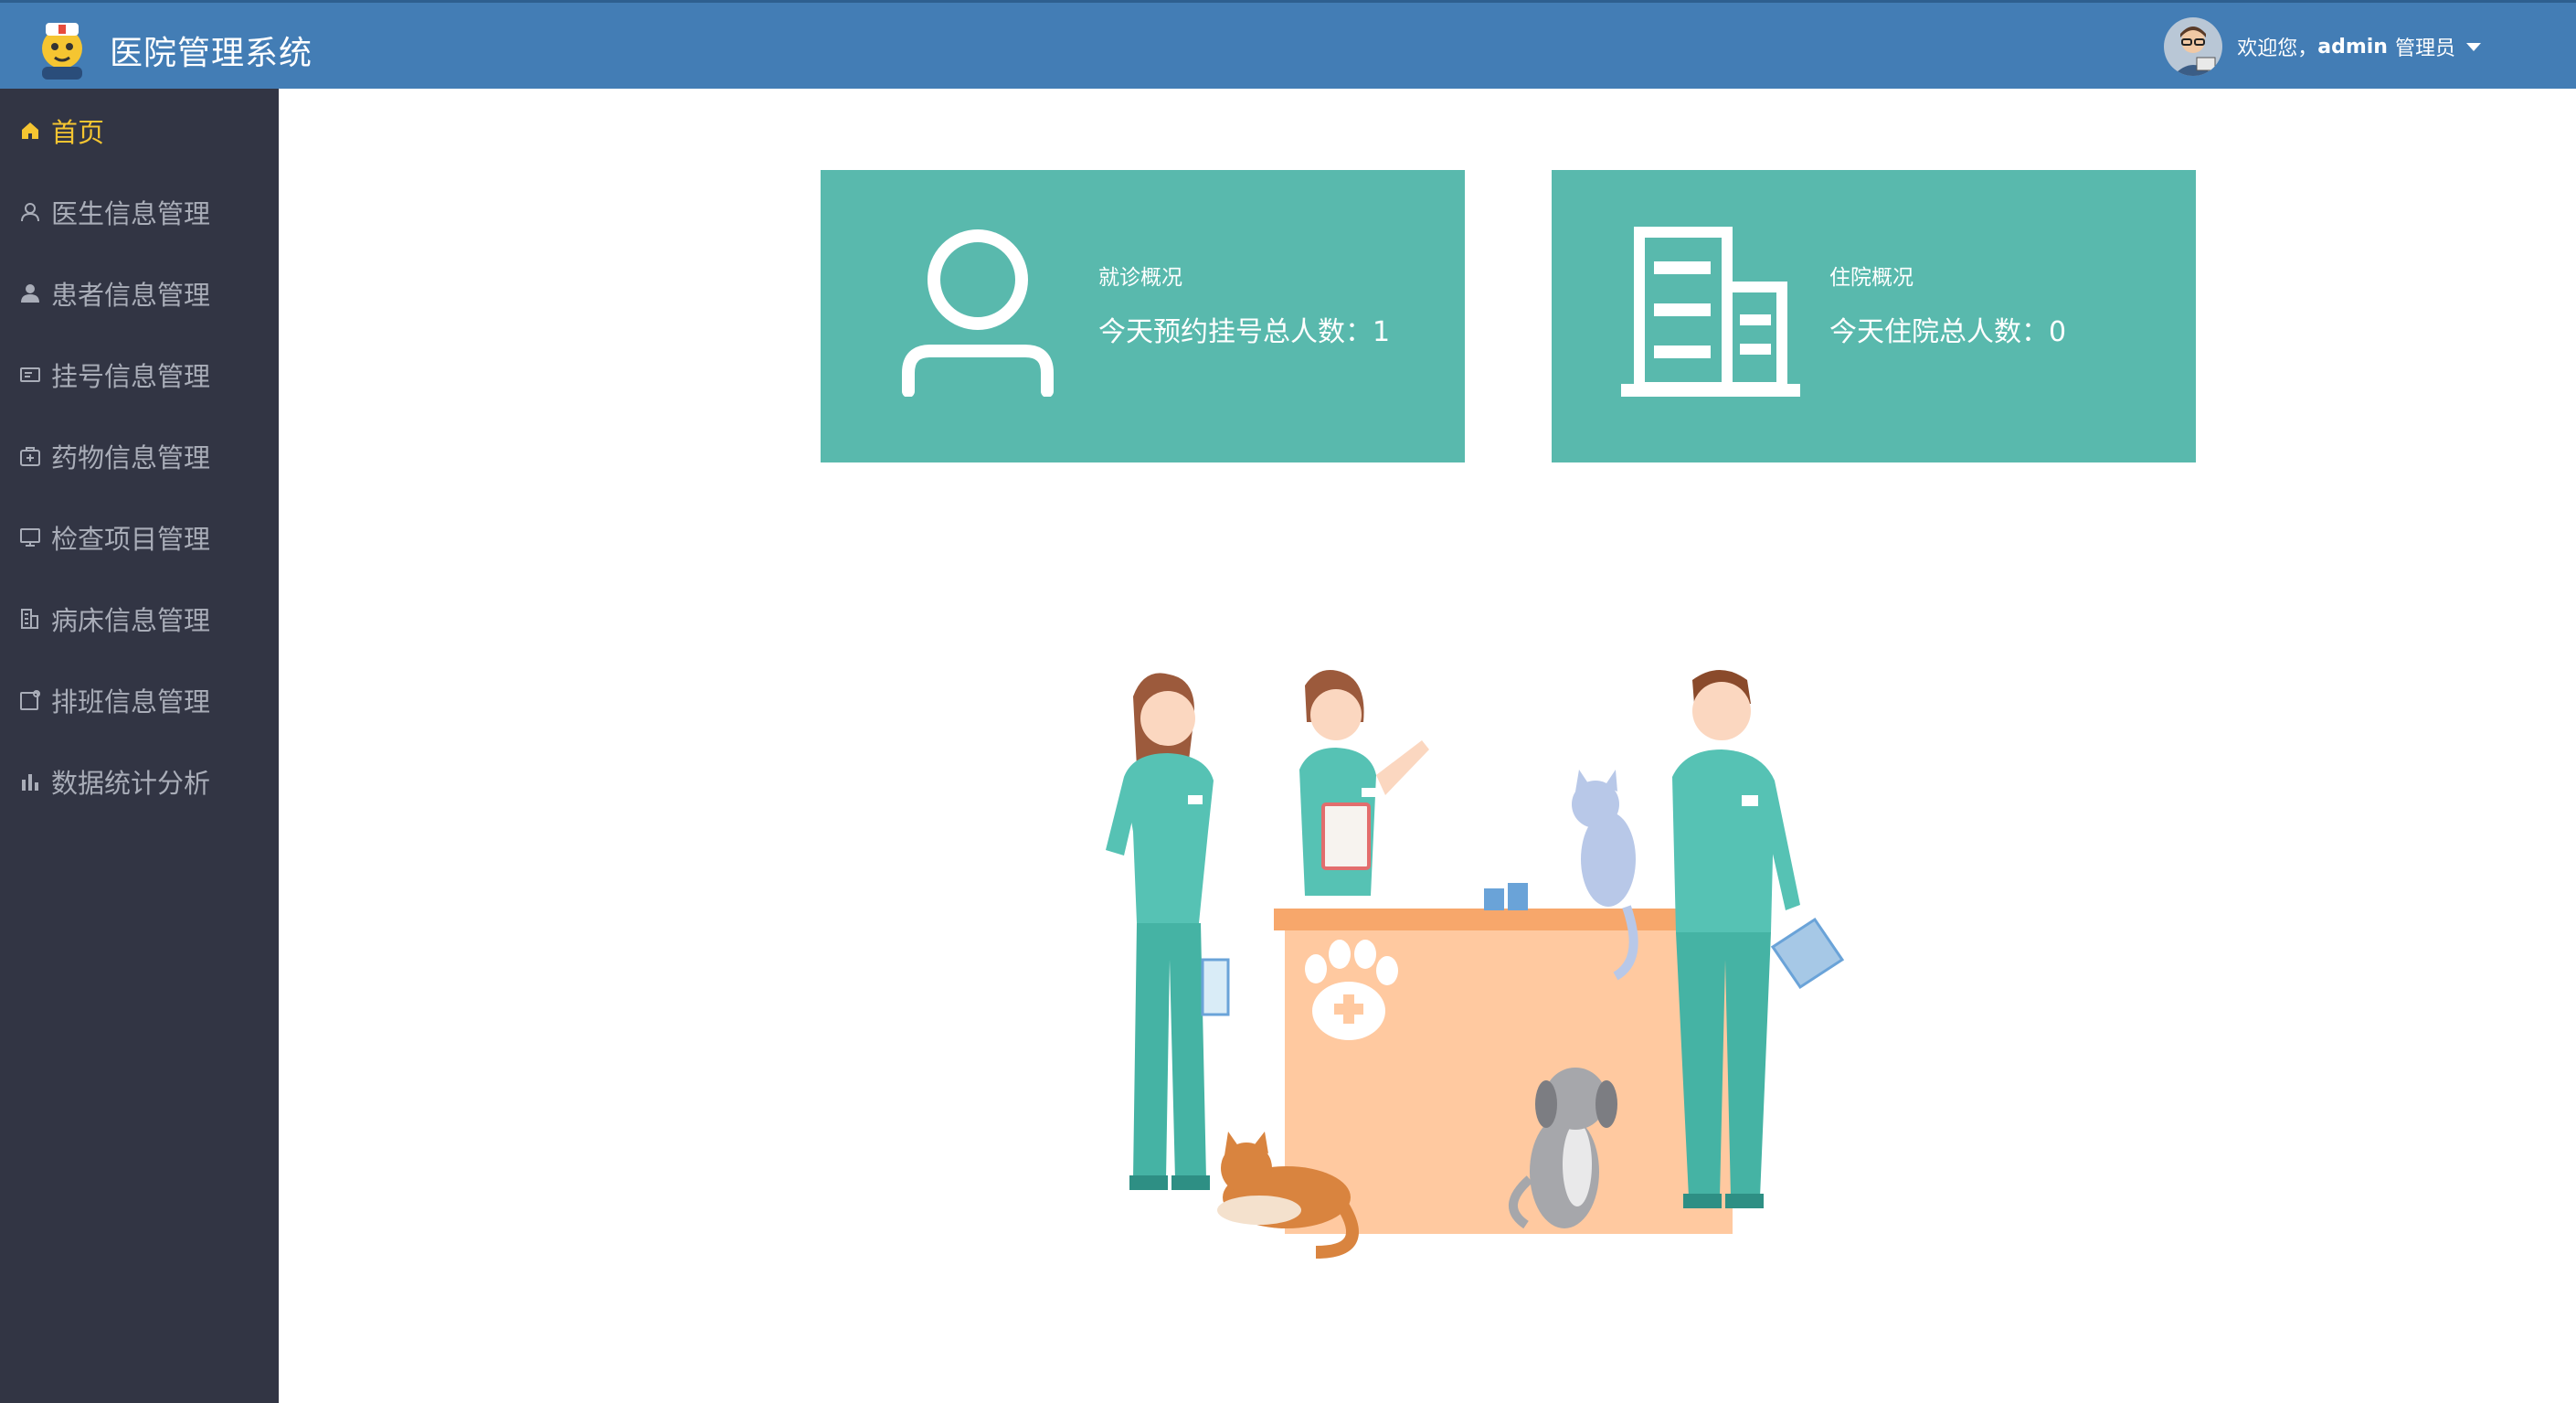 The image size is (2576, 1403). I want to click on sidebar-item-statistics: 数据统计分析, so click(139, 781).